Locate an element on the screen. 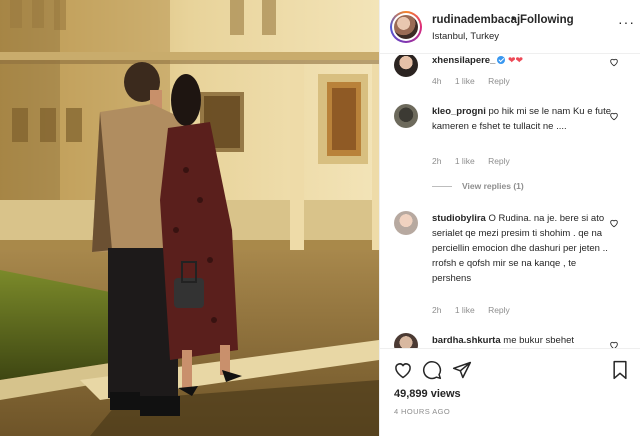  post-actions: 49,899 views 4 HOURS AGO is located at coordinates (510, 392).